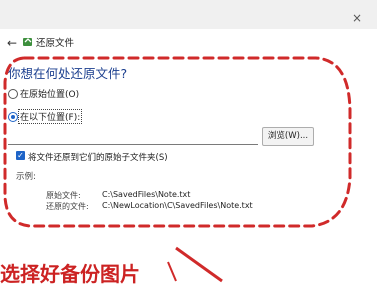  I want to click on option-custom-location-label: 在以下位置(F):, so click(50, 116).